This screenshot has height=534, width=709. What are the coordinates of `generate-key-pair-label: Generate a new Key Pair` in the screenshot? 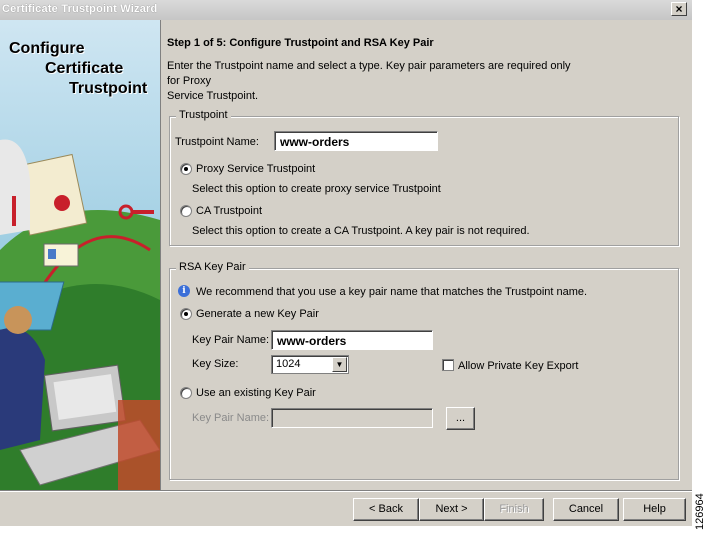 It's located at (257, 314).